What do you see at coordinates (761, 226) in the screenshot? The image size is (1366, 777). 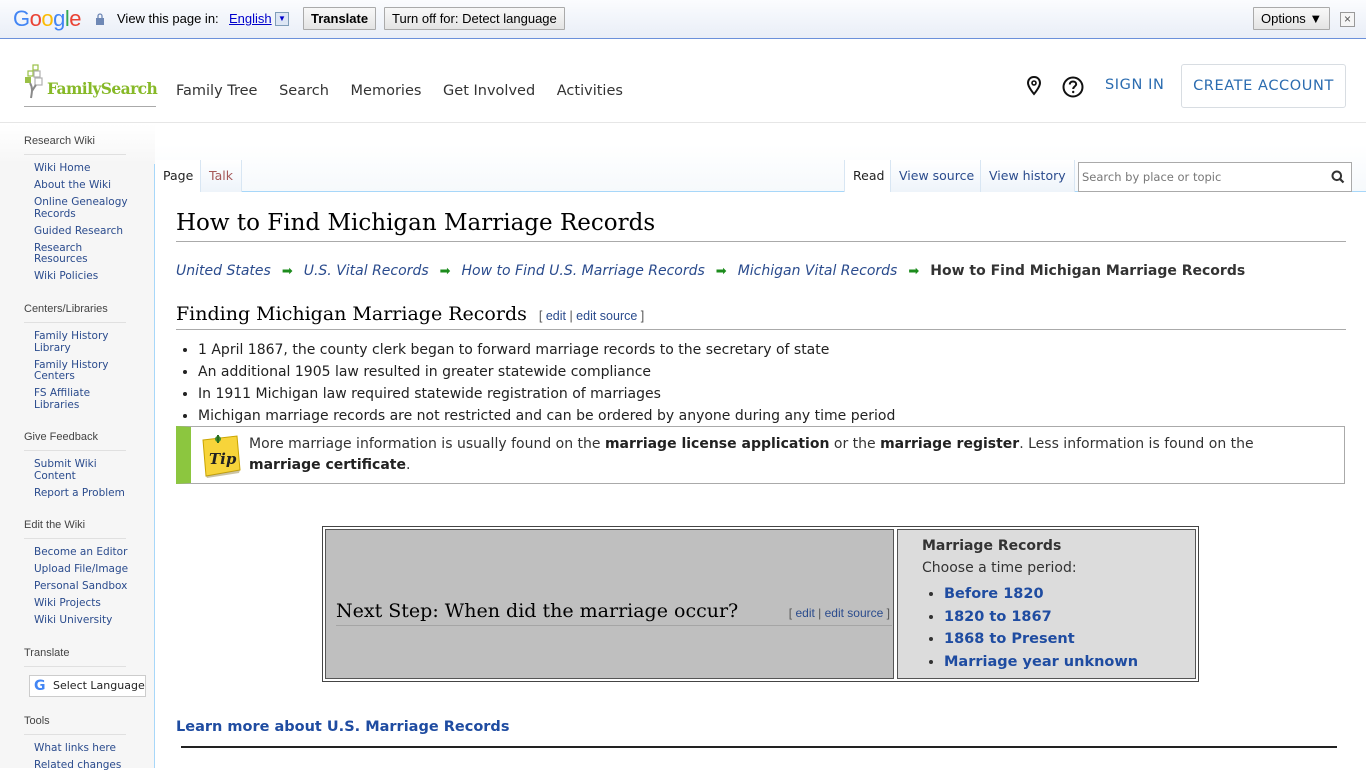 I see `page-title: How to Find Michigan Marriage Records` at bounding box center [761, 226].